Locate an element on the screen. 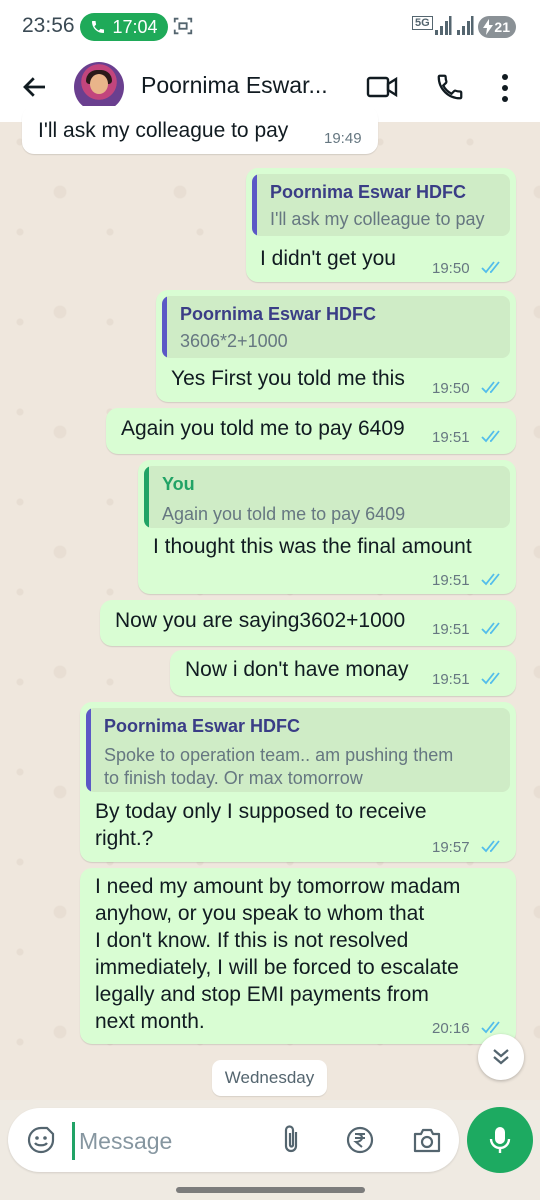 The height and width of the screenshot is (1200, 540). message-time: 20:16 is located at coordinates (451, 1028).